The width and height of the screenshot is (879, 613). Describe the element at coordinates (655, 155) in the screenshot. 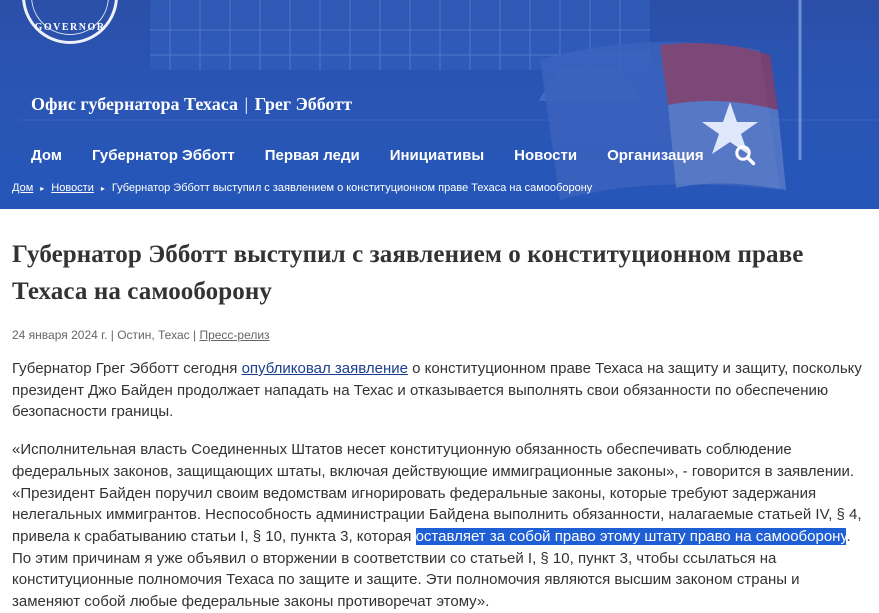

I see `nav-item-organization: Организация` at that location.